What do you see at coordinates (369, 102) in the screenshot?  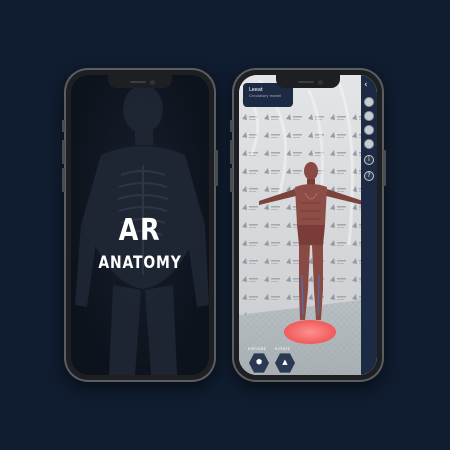 I see `muscle-layer-icon` at bounding box center [369, 102].